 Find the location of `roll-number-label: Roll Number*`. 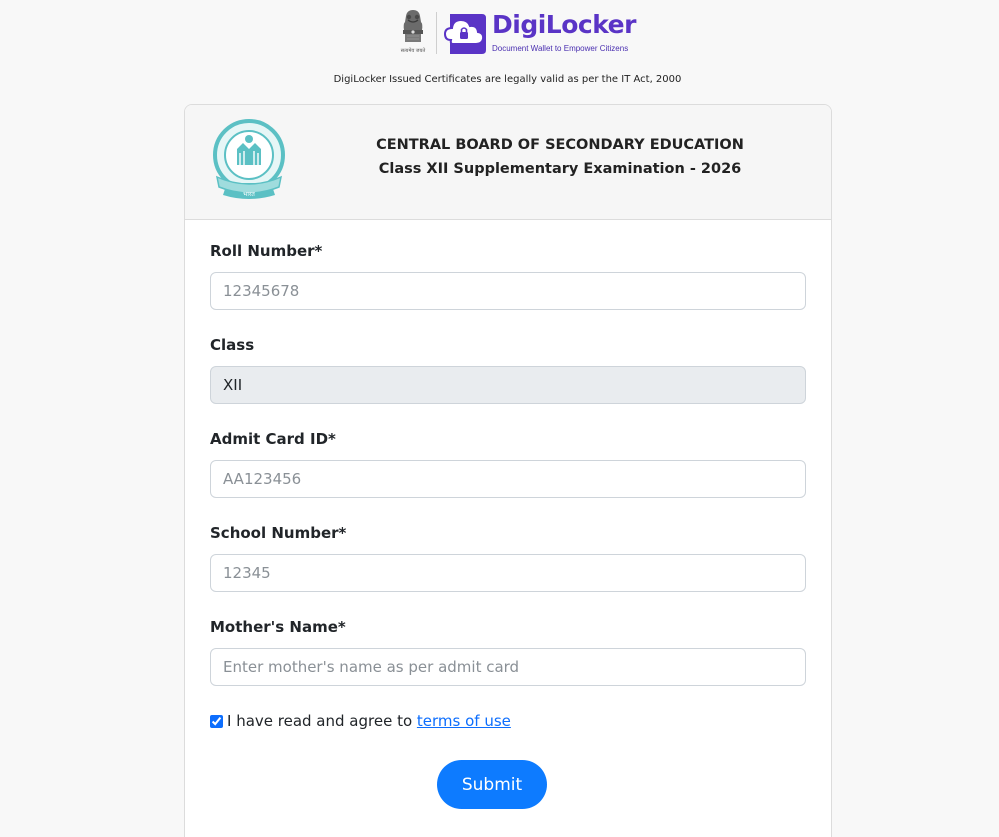

roll-number-label: Roll Number* is located at coordinates (266, 251).